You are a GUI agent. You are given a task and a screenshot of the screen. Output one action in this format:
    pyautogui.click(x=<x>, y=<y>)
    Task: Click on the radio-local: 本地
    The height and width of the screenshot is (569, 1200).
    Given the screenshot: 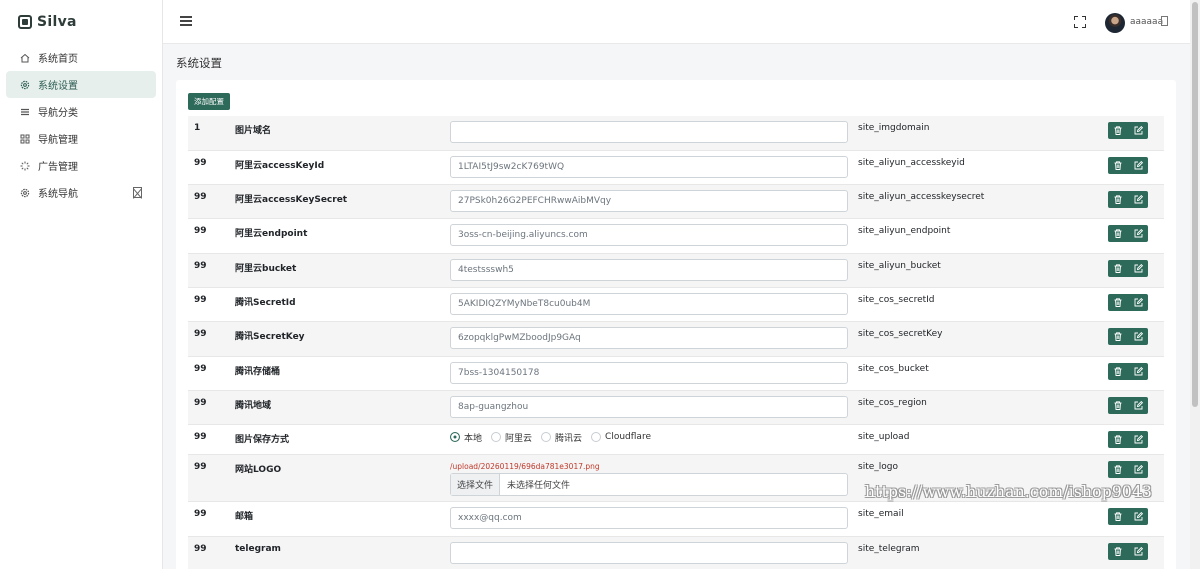 What is the action you would take?
    pyautogui.click(x=466, y=437)
    